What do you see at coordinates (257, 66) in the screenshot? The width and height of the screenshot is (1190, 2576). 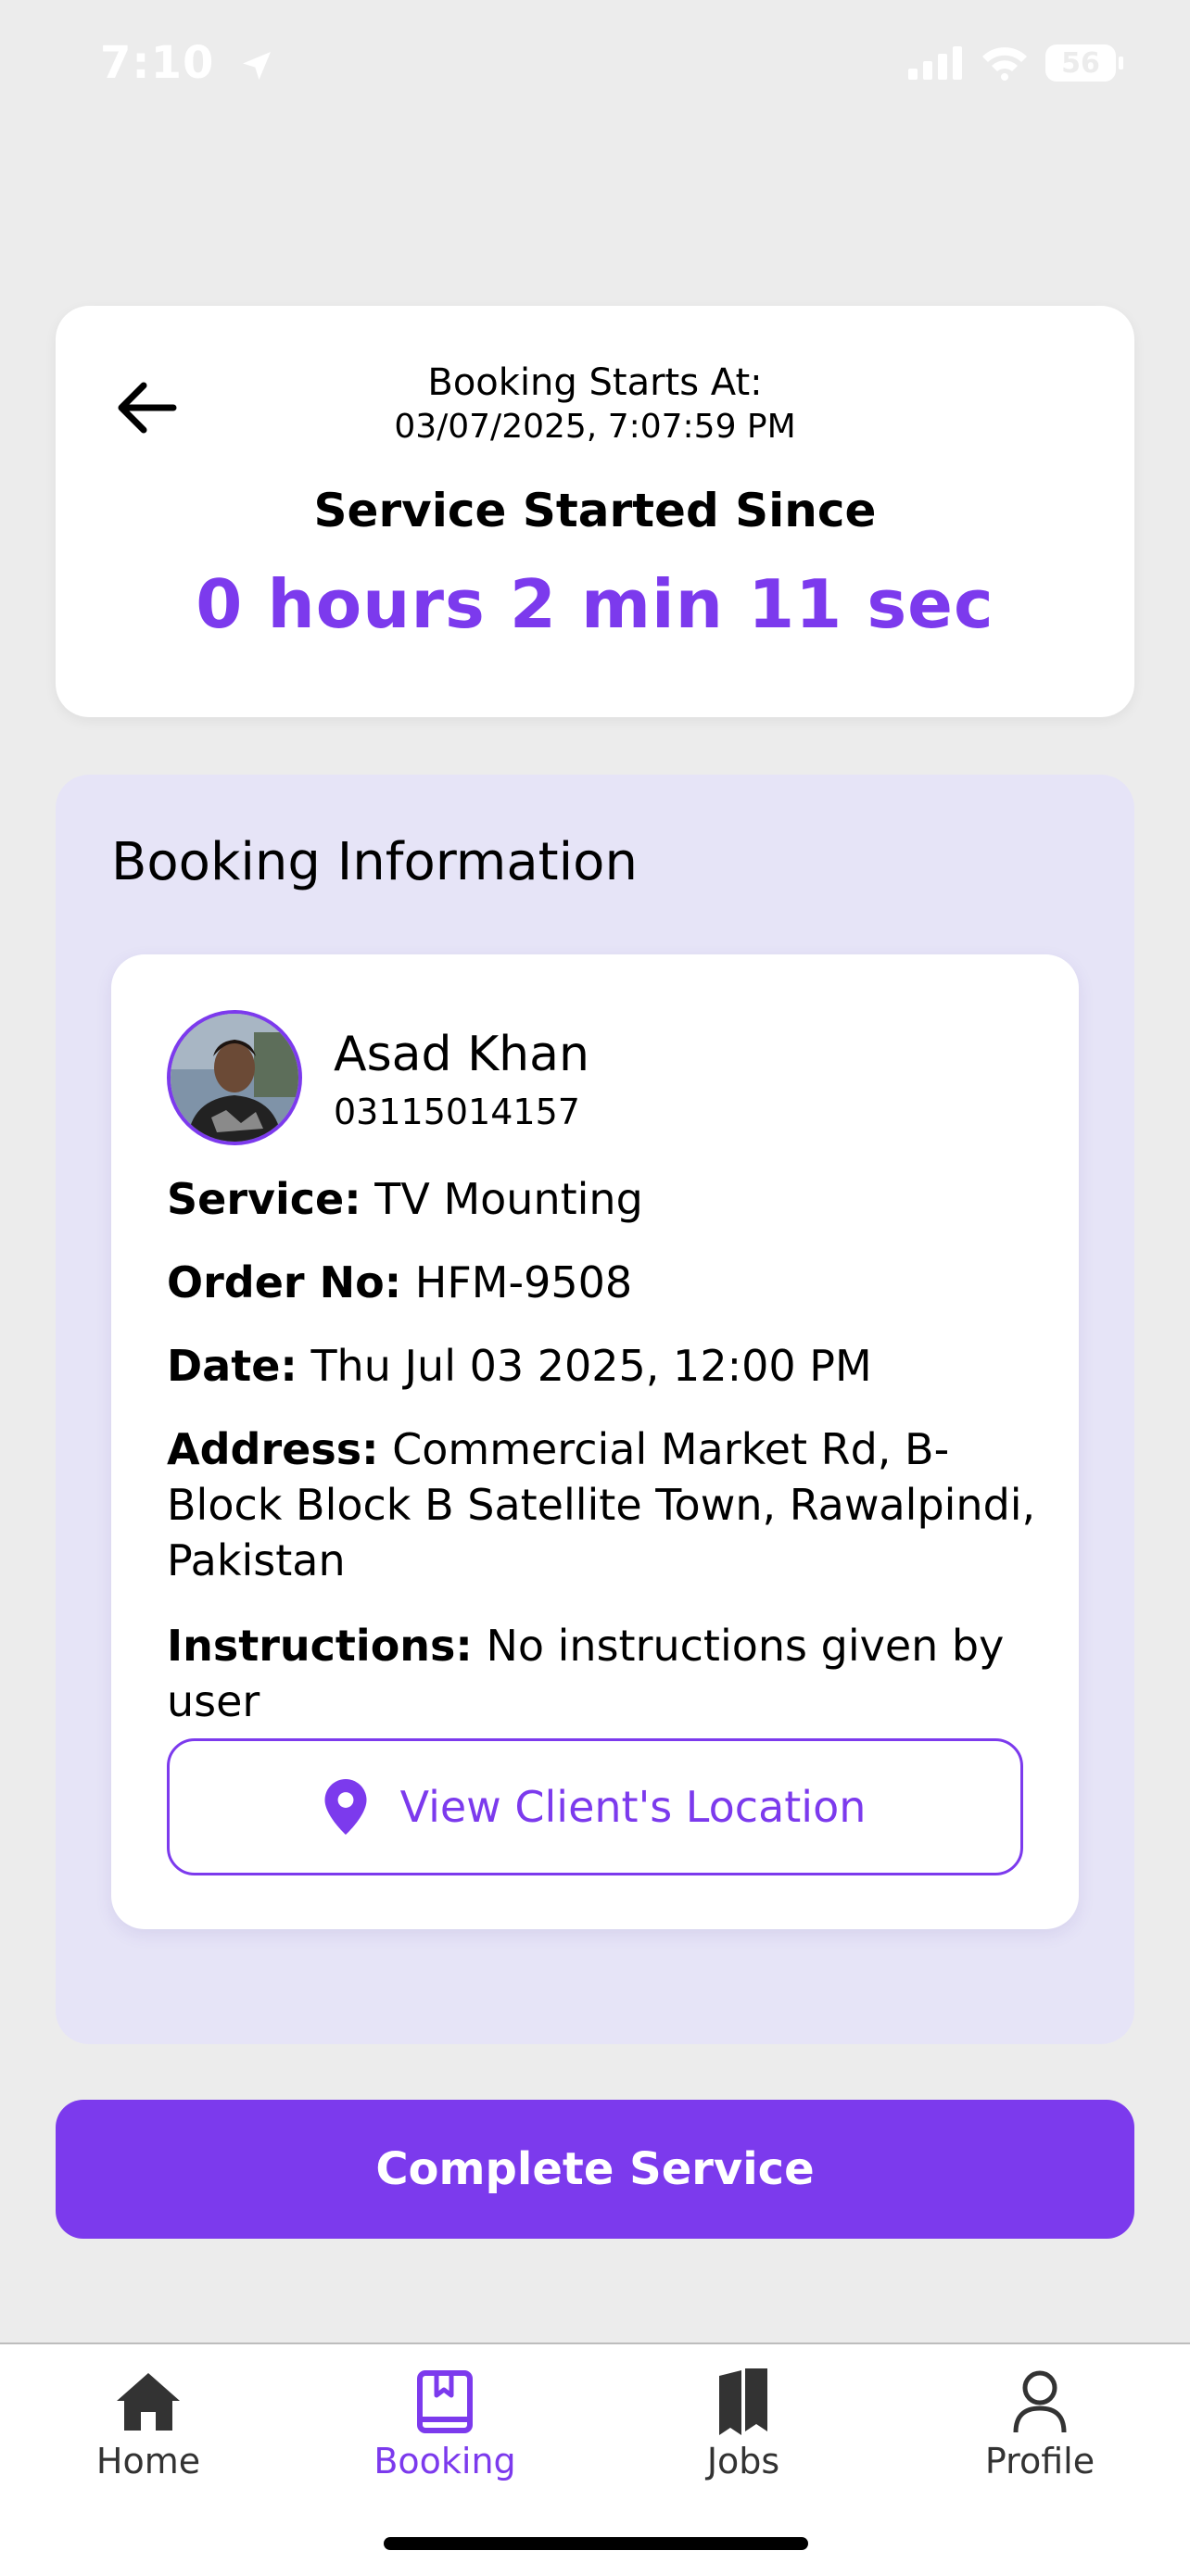 I see `location-arrow-icon` at bounding box center [257, 66].